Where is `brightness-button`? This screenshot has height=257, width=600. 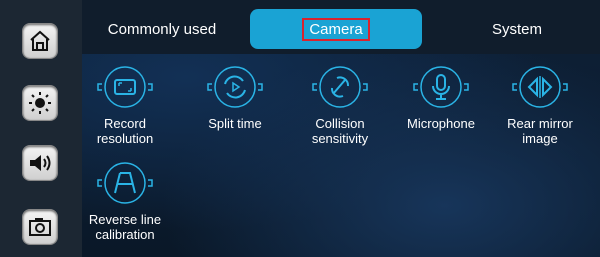
brightness-button is located at coordinates (40, 103).